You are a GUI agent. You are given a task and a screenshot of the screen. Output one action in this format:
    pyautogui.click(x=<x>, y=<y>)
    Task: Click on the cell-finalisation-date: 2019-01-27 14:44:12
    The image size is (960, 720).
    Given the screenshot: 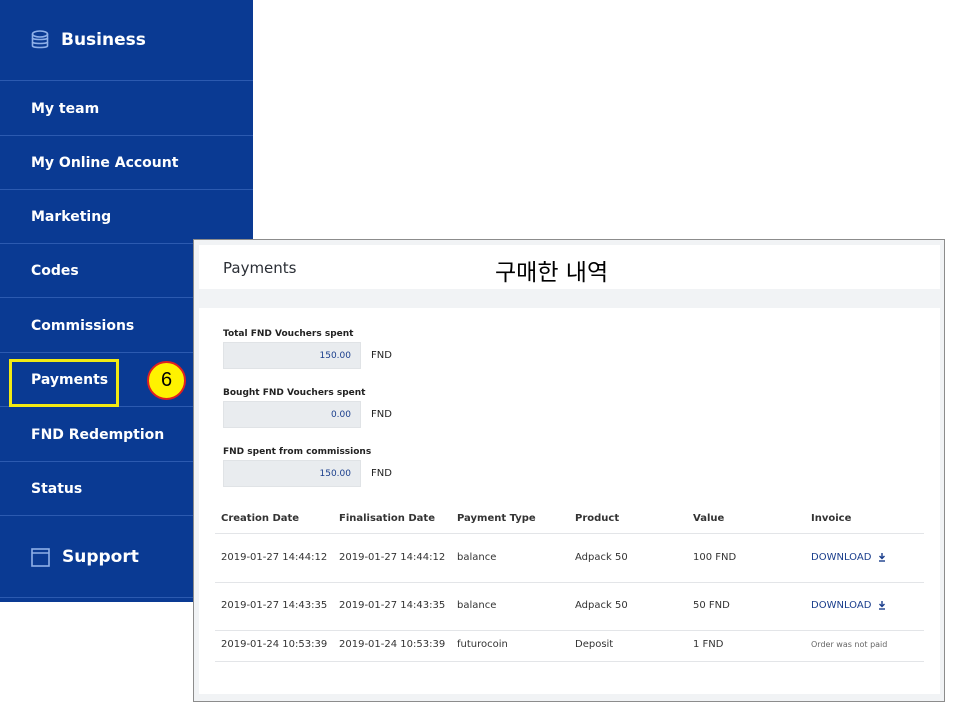 What is the action you would take?
    pyautogui.click(x=392, y=557)
    